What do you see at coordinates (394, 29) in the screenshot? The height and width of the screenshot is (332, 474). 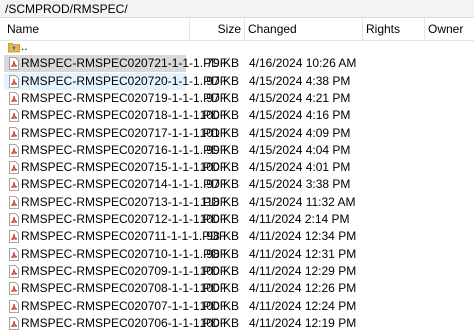 I see `column-rights-header: Rights` at bounding box center [394, 29].